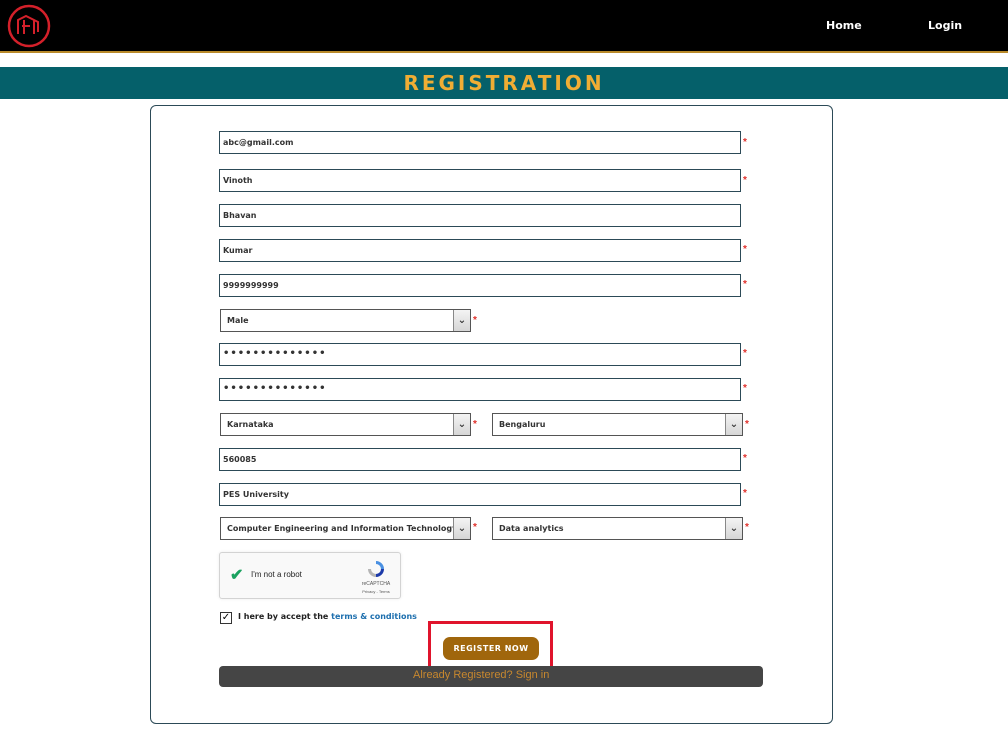  I want to click on college-field: PES University, so click(480, 494).